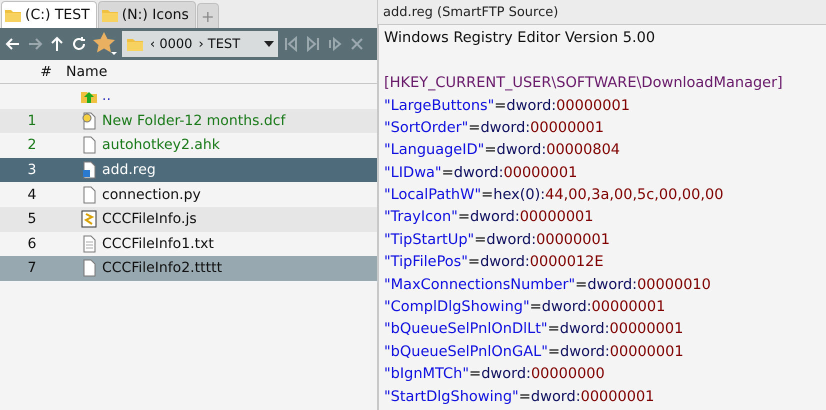 This screenshot has height=410, width=826. Describe the element at coordinates (335, 44) in the screenshot. I see `play-icon` at that location.